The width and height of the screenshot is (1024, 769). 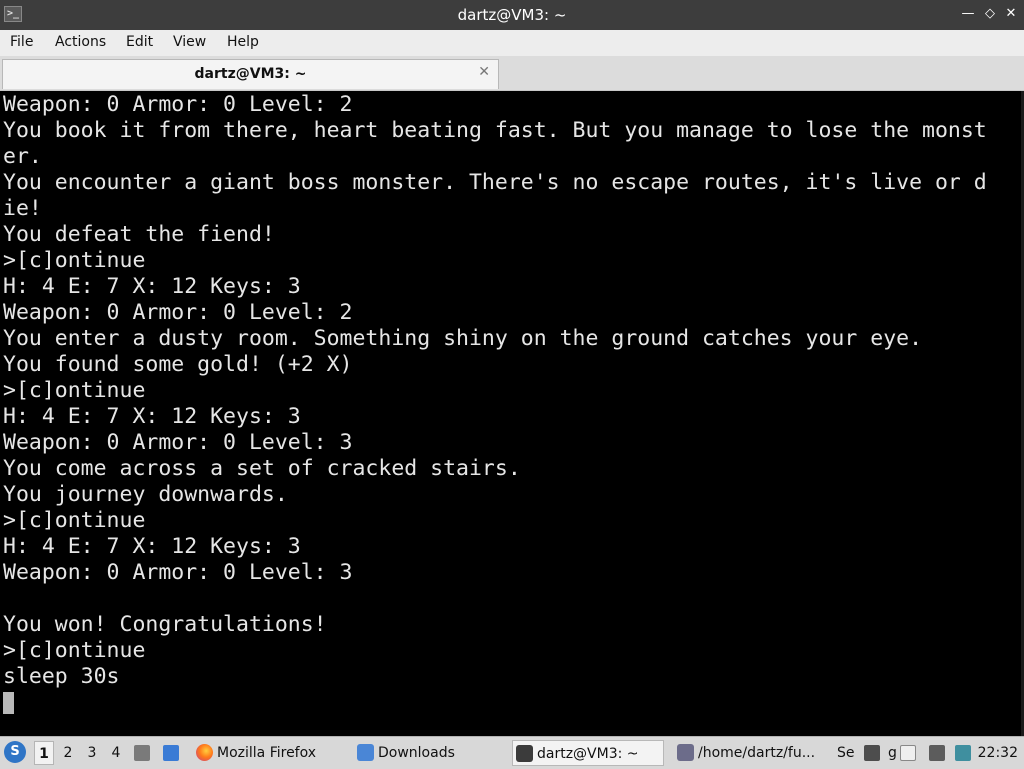 I want to click on workspace-3: 3, so click(x=92, y=753).